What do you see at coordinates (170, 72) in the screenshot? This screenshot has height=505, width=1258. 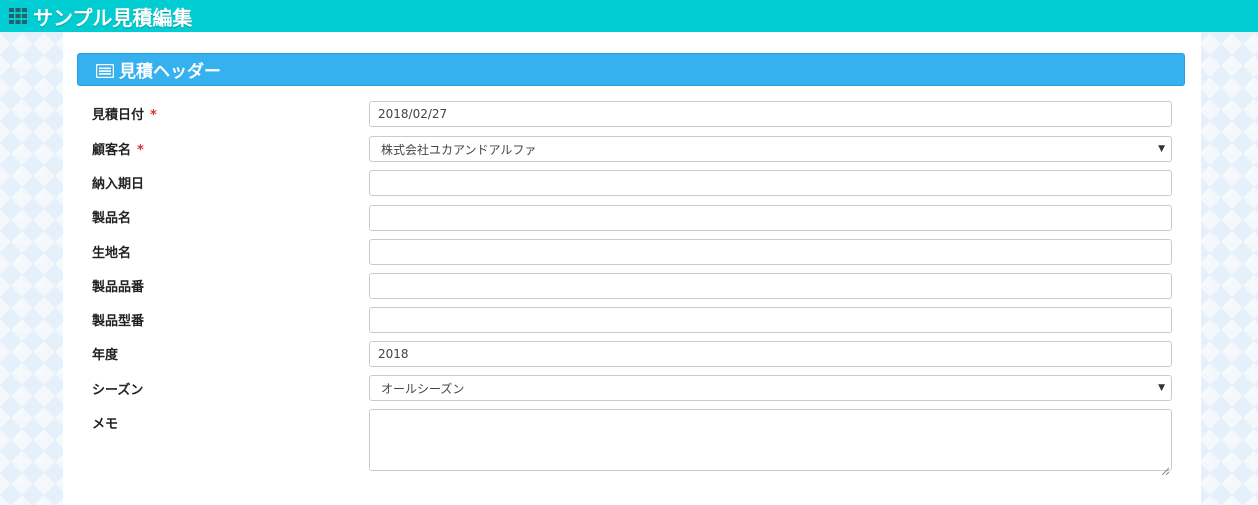 I see `panel-title: 見積ヘッダー` at bounding box center [170, 72].